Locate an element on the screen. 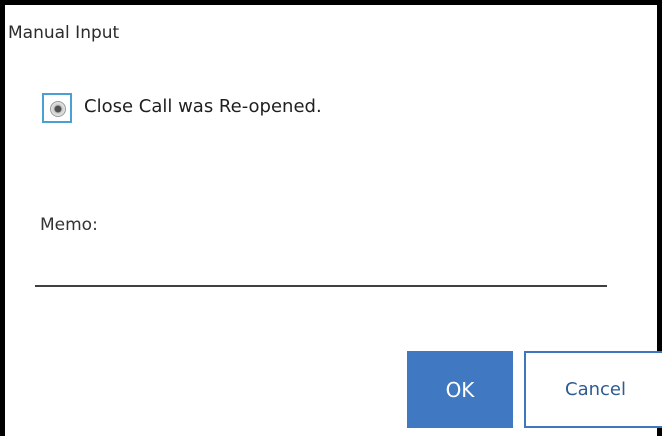  ok-button: OK is located at coordinates (460, 389).